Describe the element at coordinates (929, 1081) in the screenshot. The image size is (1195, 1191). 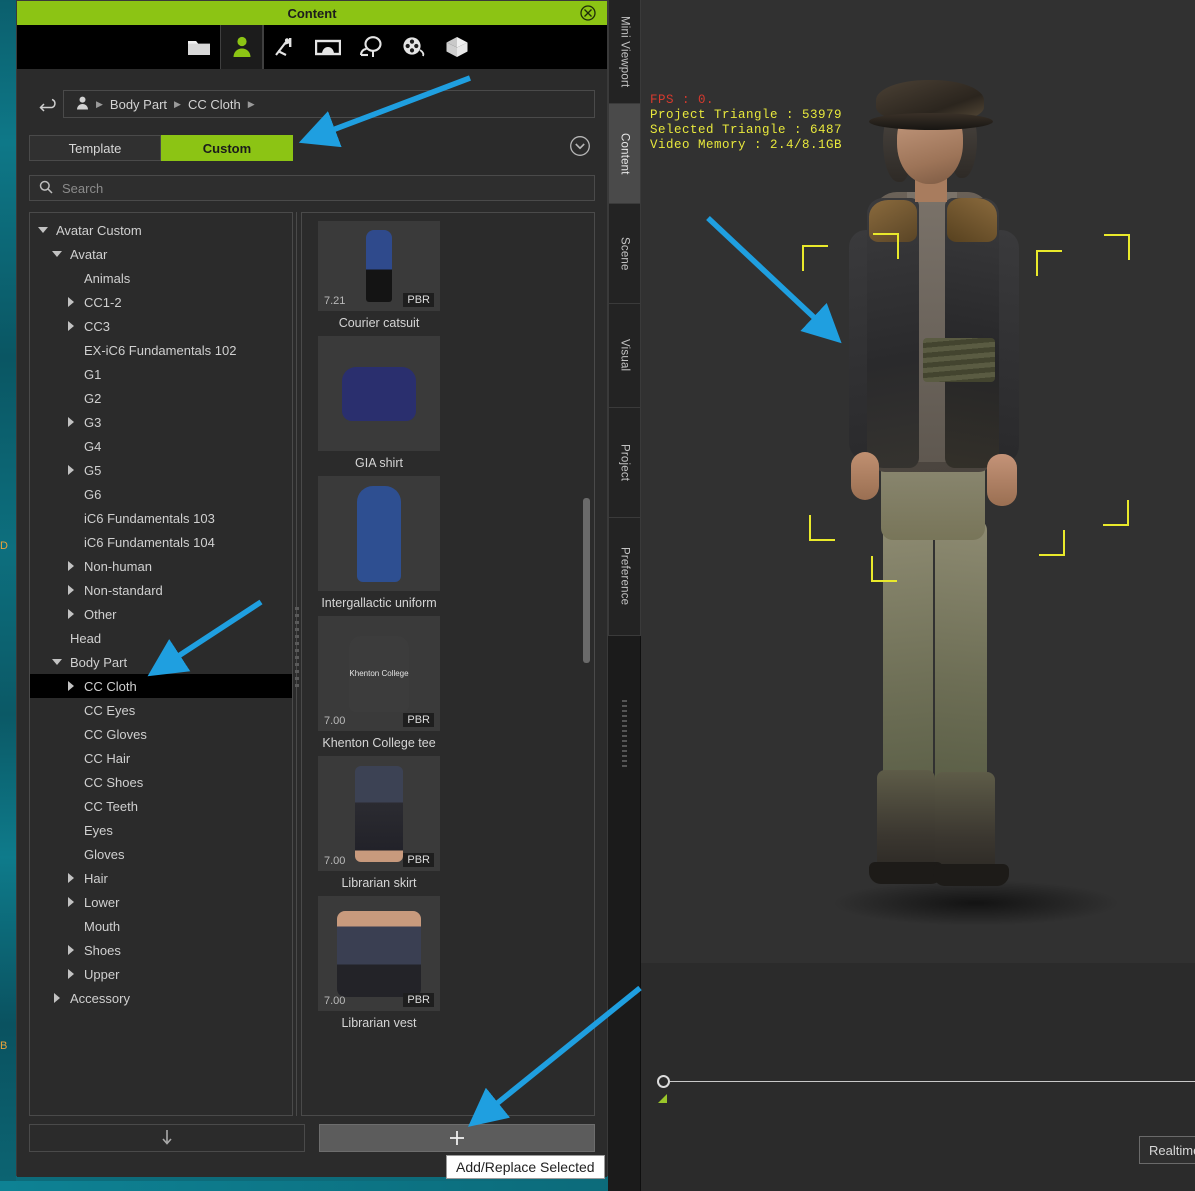
I see `timeline-track` at that location.